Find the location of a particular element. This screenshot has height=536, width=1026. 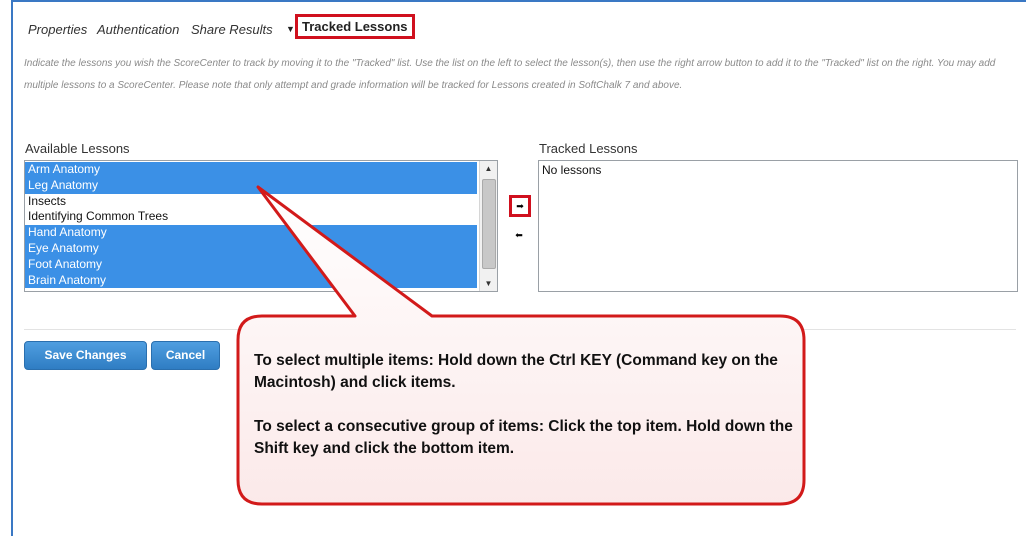

scrollbar-thumb is located at coordinates (489, 224).